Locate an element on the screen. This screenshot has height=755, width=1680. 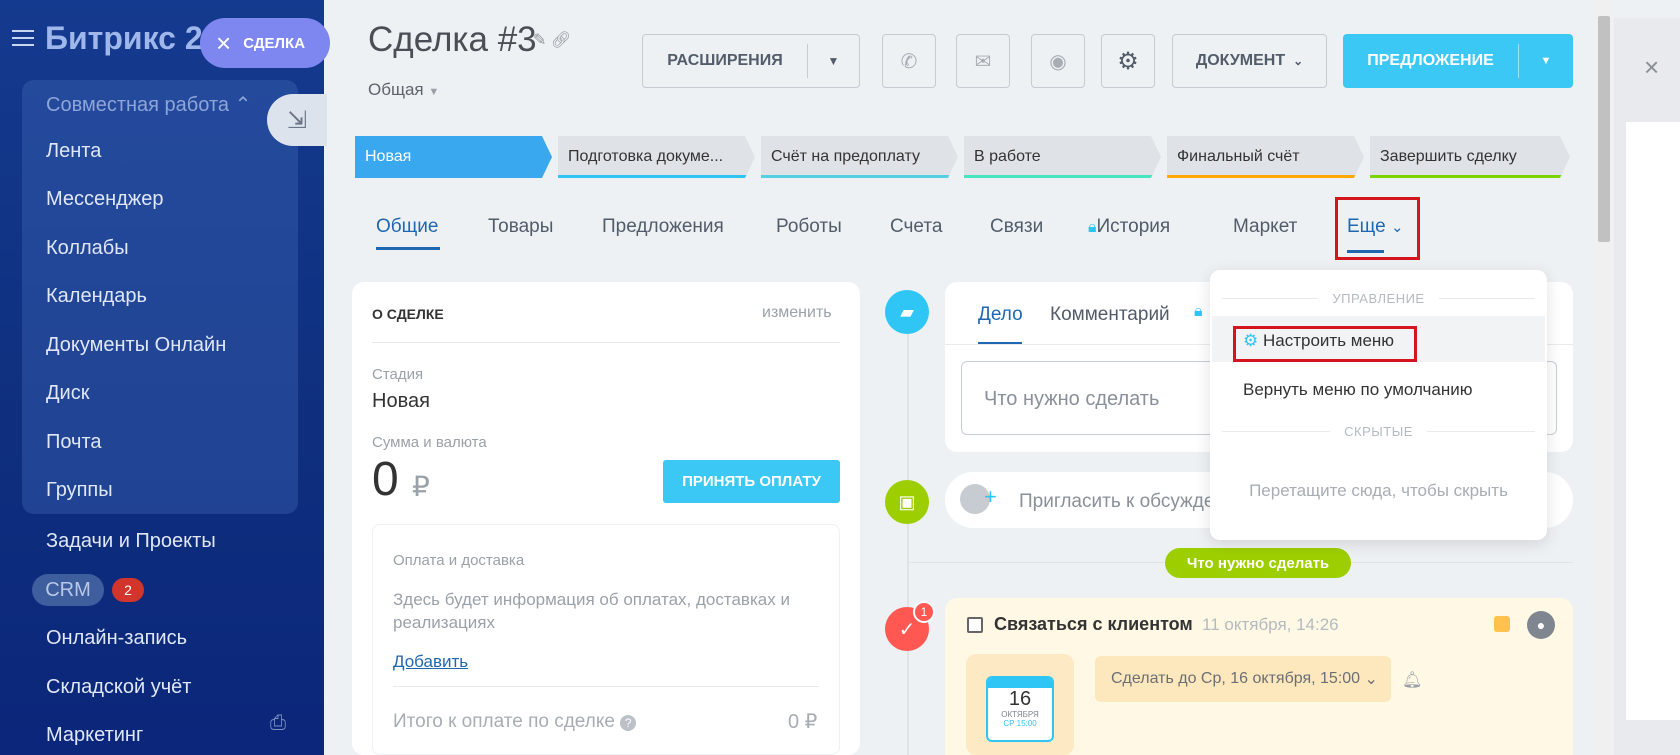
responsible-avatar: ● is located at coordinates (1541, 625).